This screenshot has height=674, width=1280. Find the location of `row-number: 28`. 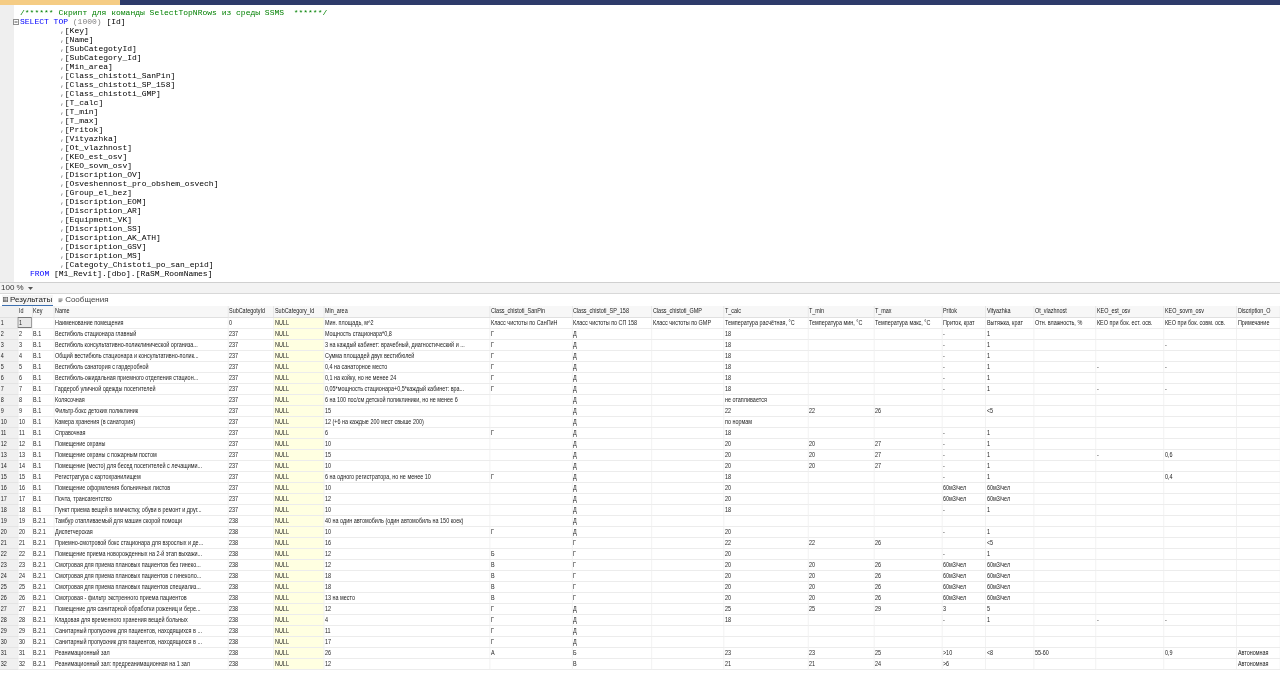

row-number: 28 is located at coordinates (9, 619).